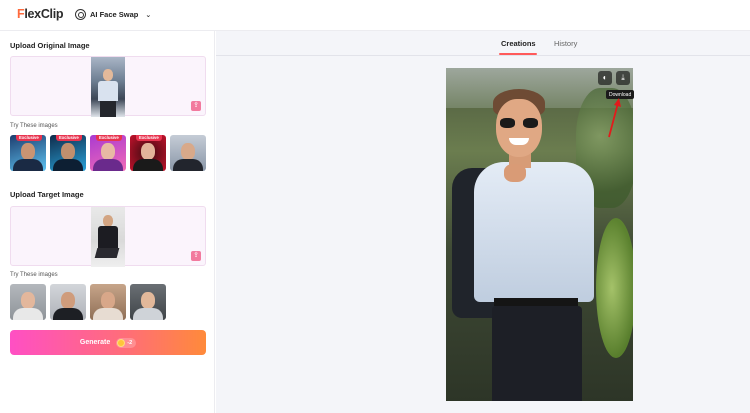 Image resolution: width=750 pixels, height=413 pixels. What do you see at coordinates (614, 118) in the screenshot?
I see `annotation-arrow` at bounding box center [614, 118].